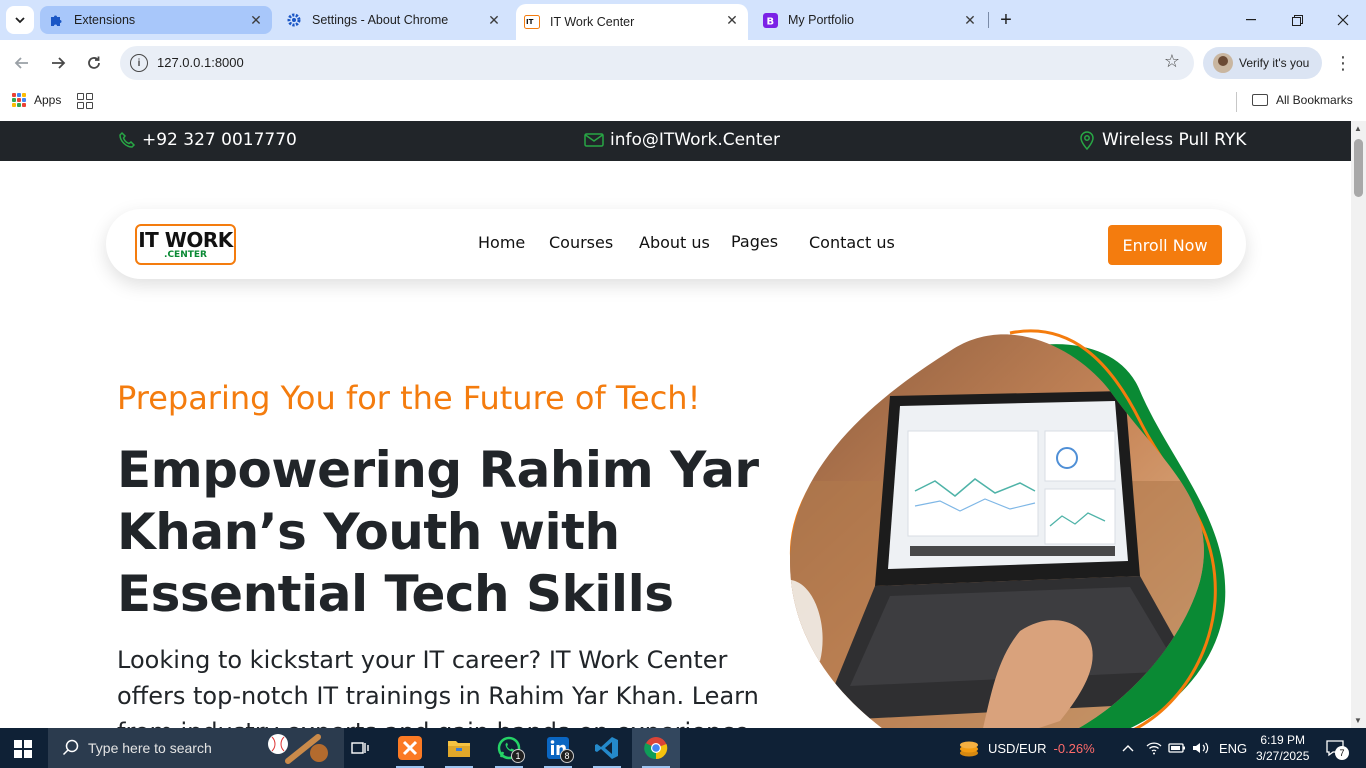 The height and width of the screenshot is (768, 1366). Describe the element at coordinates (1358, 128) in the screenshot. I see `scroll-up-icon: ▲` at that location.